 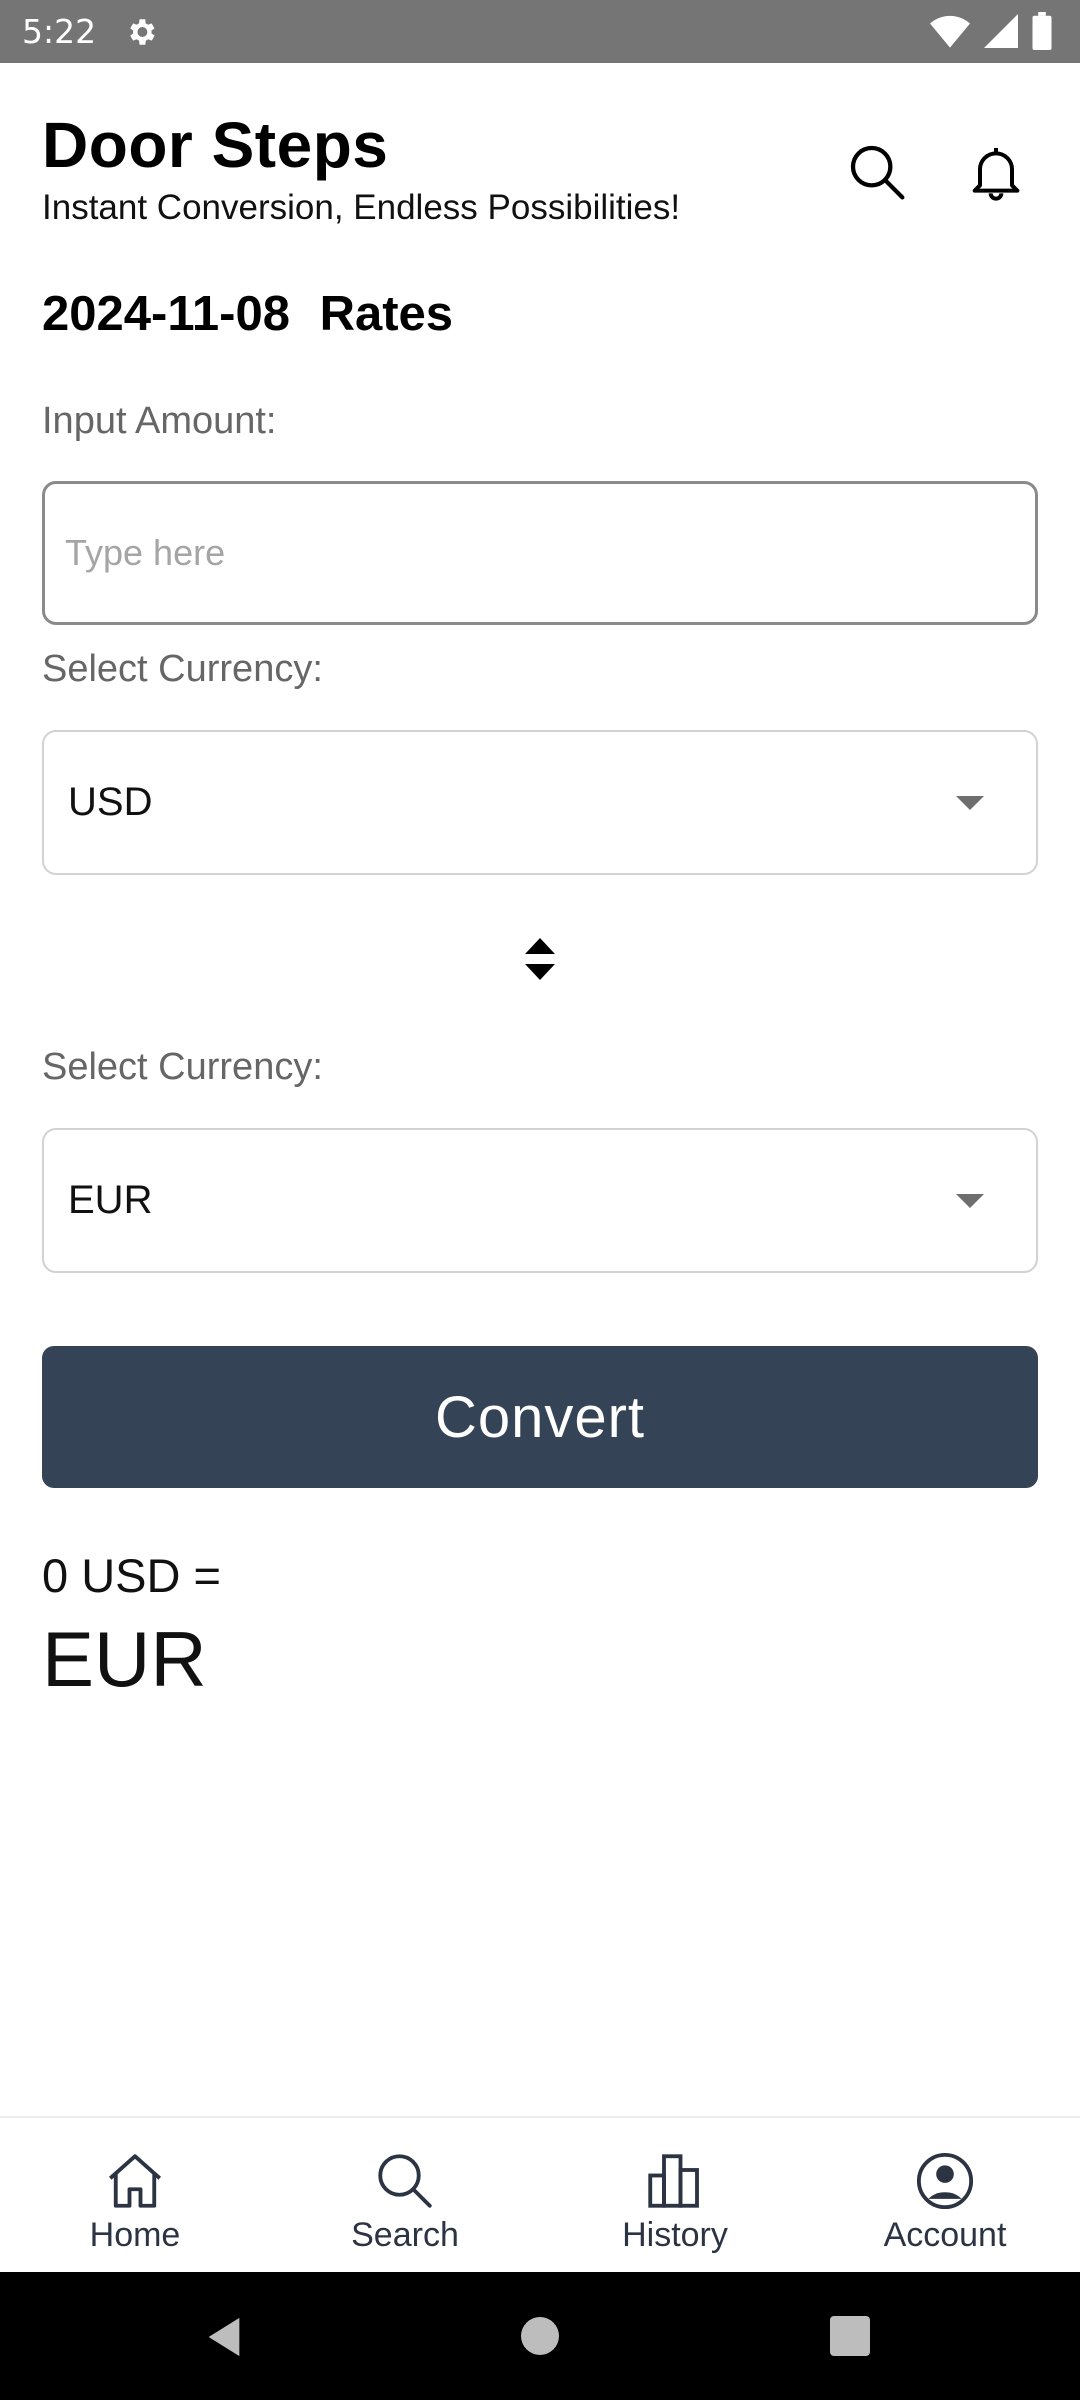 What do you see at coordinates (215, 145) in the screenshot?
I see `app-title: Door Steps` at bounding box center [215, 145].